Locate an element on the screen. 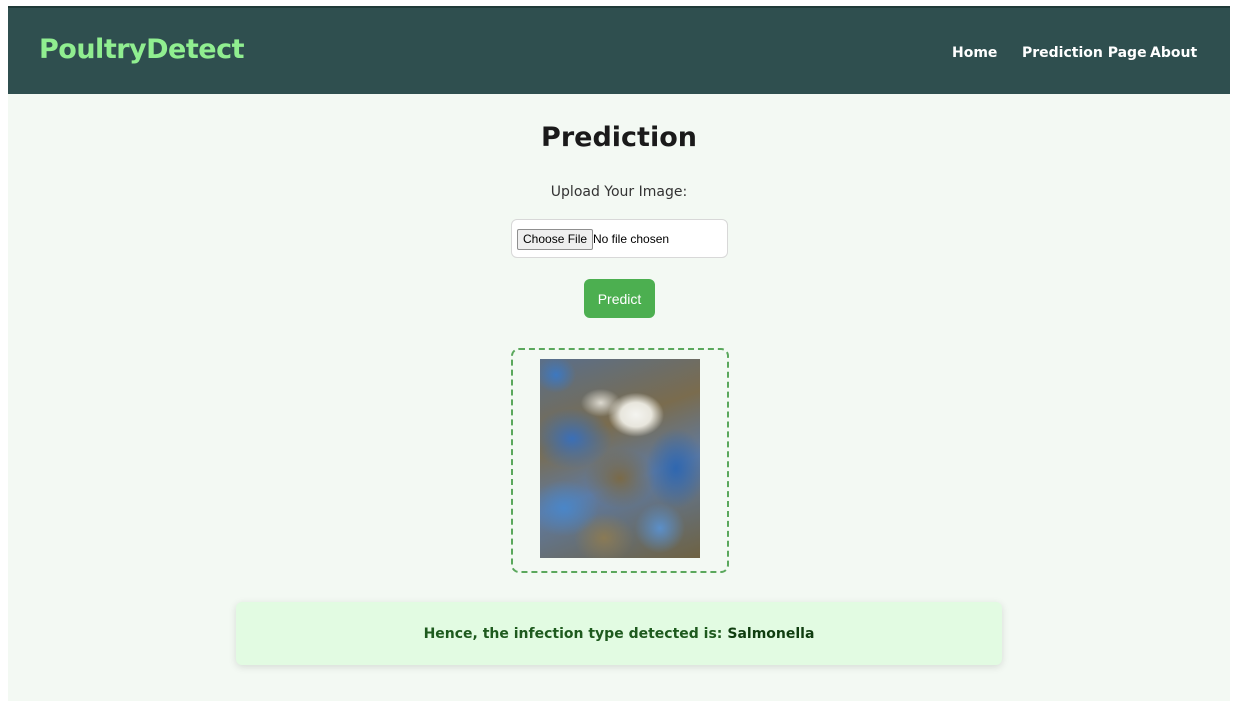 Image resolution: width=1237 pixels, height=701 pixels. result-value: Salmonella is located at coordinates (771, 633).